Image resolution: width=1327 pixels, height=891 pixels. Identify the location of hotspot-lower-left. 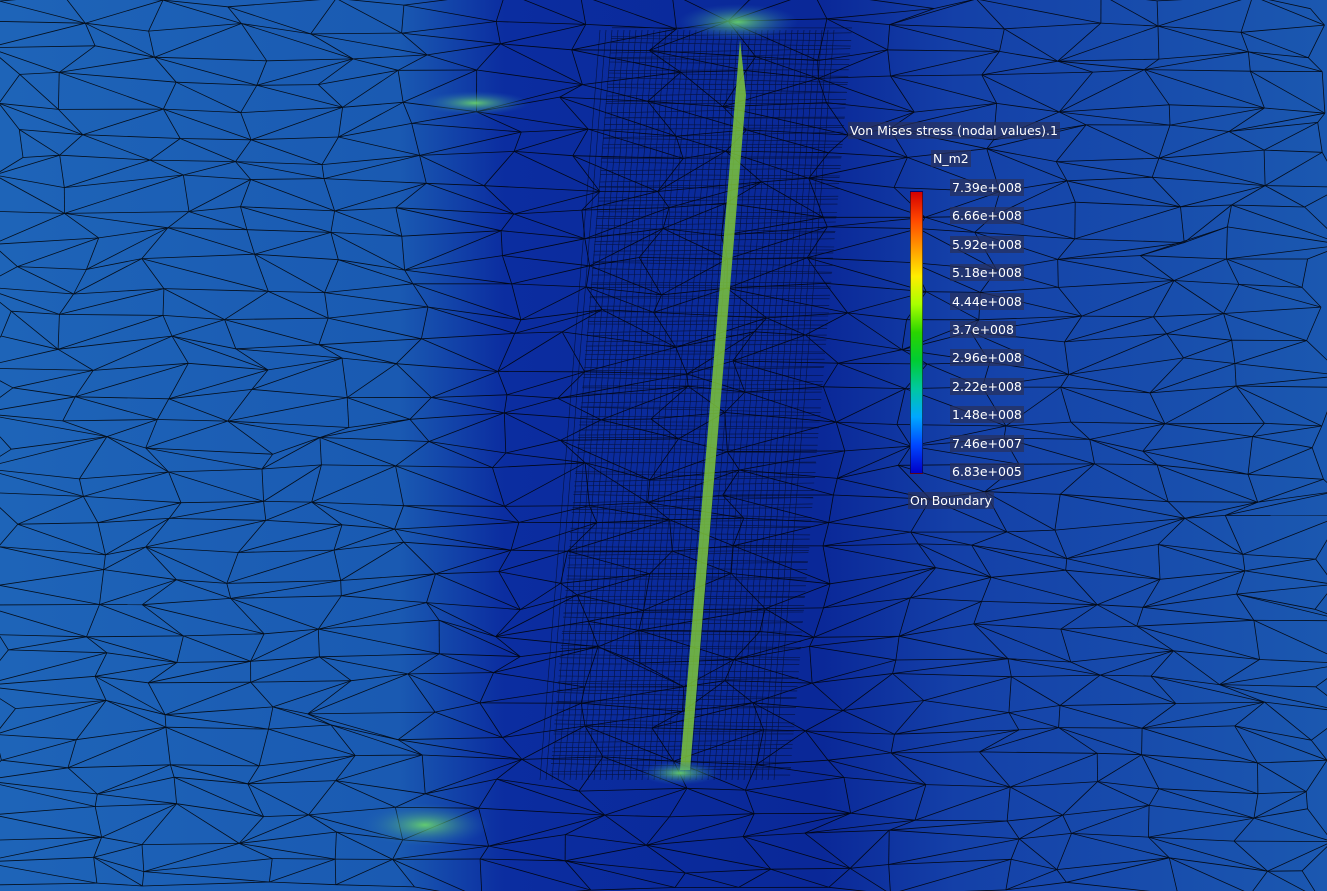
(425, 825).